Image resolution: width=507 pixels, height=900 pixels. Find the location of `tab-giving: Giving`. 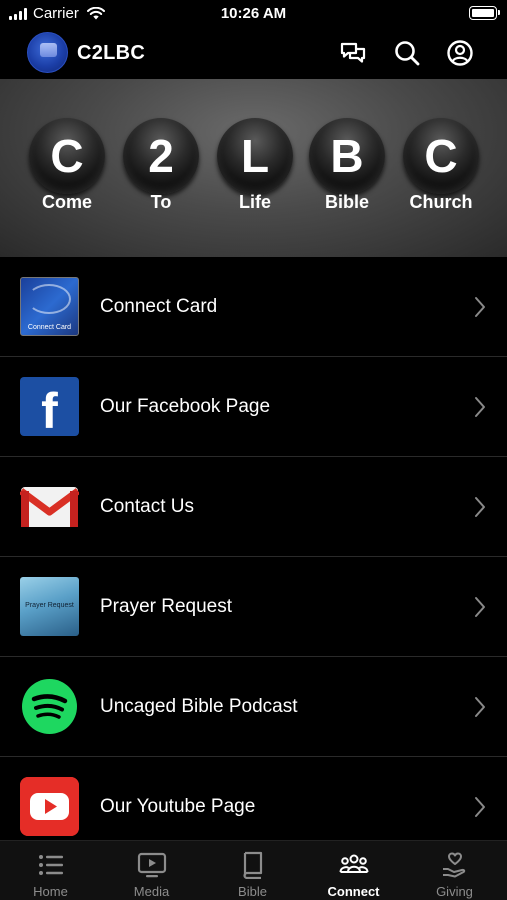

tab-giving: Giving is located at coordinates (454, 870).